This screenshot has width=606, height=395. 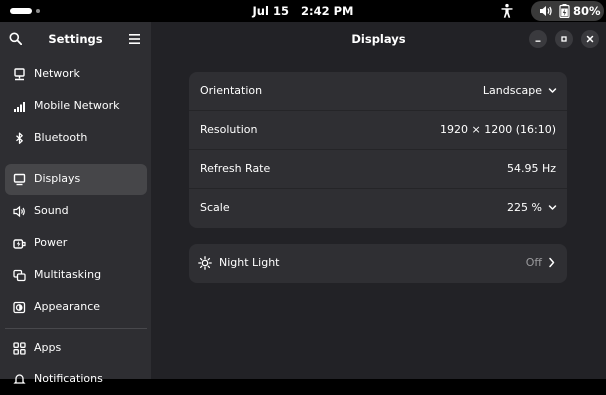 I want to click on orientation-value: Landscape, so click(x=512, y=90).